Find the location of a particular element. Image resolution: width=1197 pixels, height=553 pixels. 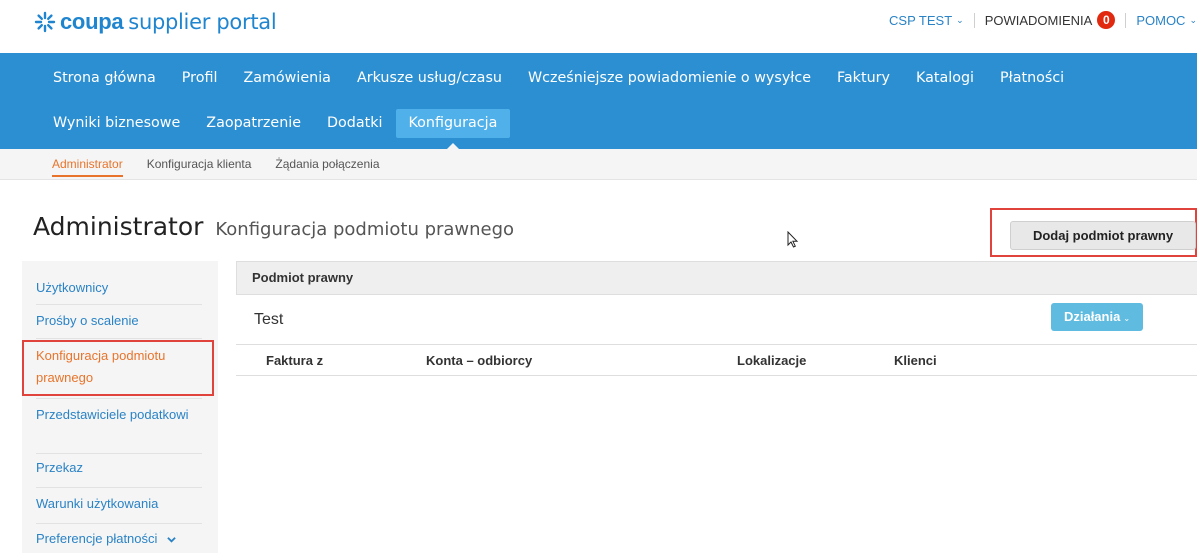

utility-nav: CSP TEST ⌄ POWIADOMIENIA 0 POMOC ⌄ is located at coordinates (1043, 20).